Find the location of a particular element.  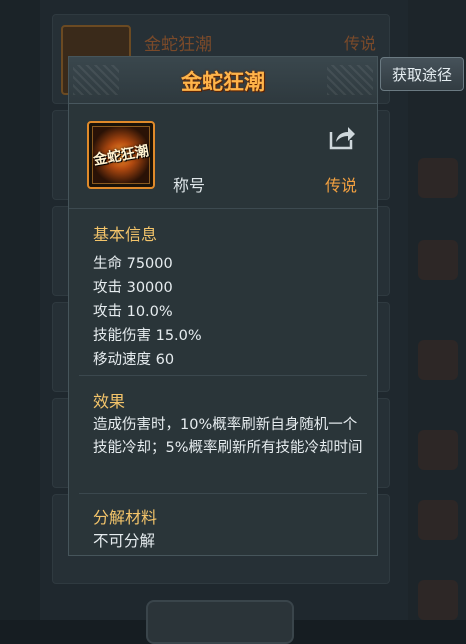

item-icon-art: 金蛇狂潮 is located at coordinates (121, 155).